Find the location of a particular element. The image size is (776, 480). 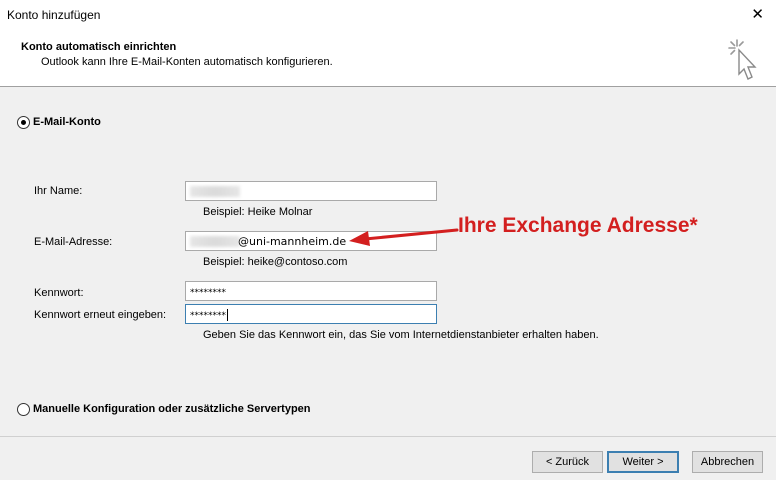

name-hint: Beispiel: Heike Molnar is located at coordinates (258, 212).